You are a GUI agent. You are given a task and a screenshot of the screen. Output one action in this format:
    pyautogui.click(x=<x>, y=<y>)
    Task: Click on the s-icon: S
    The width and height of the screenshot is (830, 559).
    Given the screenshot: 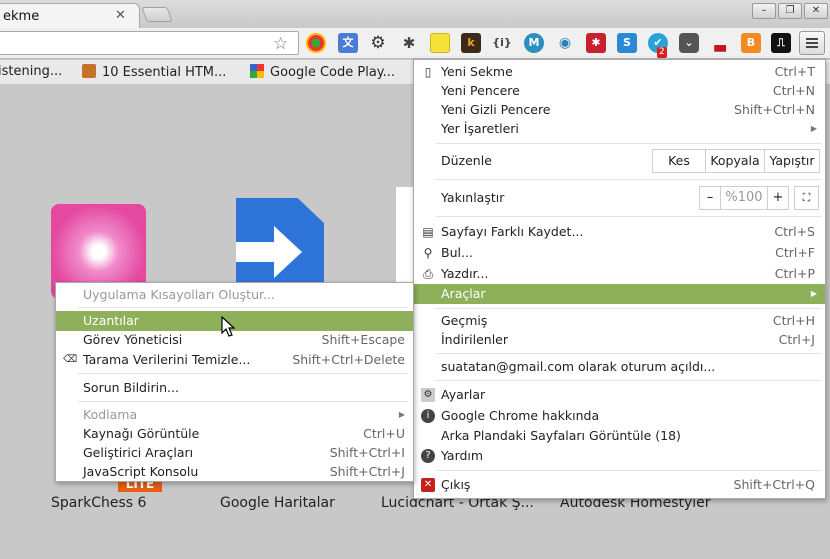 What is the action you would take?
    pyautogui.click(x=627, y=43)
    